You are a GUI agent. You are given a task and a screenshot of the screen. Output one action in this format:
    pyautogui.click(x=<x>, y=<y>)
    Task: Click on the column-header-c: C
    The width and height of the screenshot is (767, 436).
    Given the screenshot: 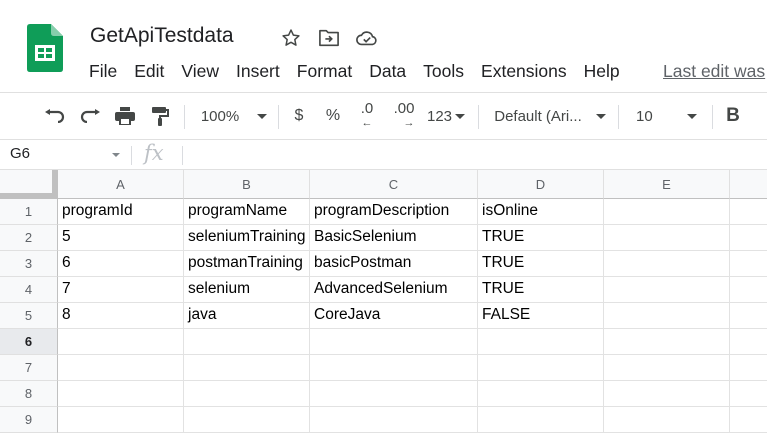 What is the action you would take?
    pyautogui.click(x=394, y=184)
    